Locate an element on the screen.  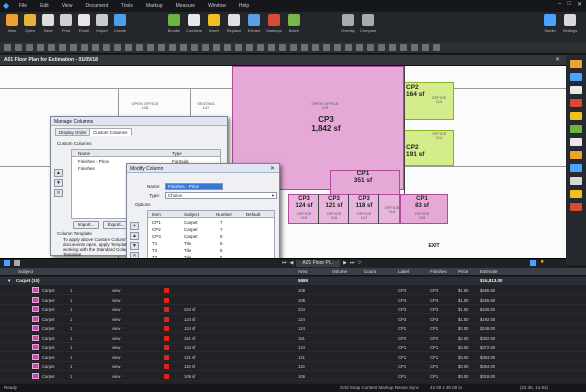
open-button: Open is located at coordinates (30, 23).